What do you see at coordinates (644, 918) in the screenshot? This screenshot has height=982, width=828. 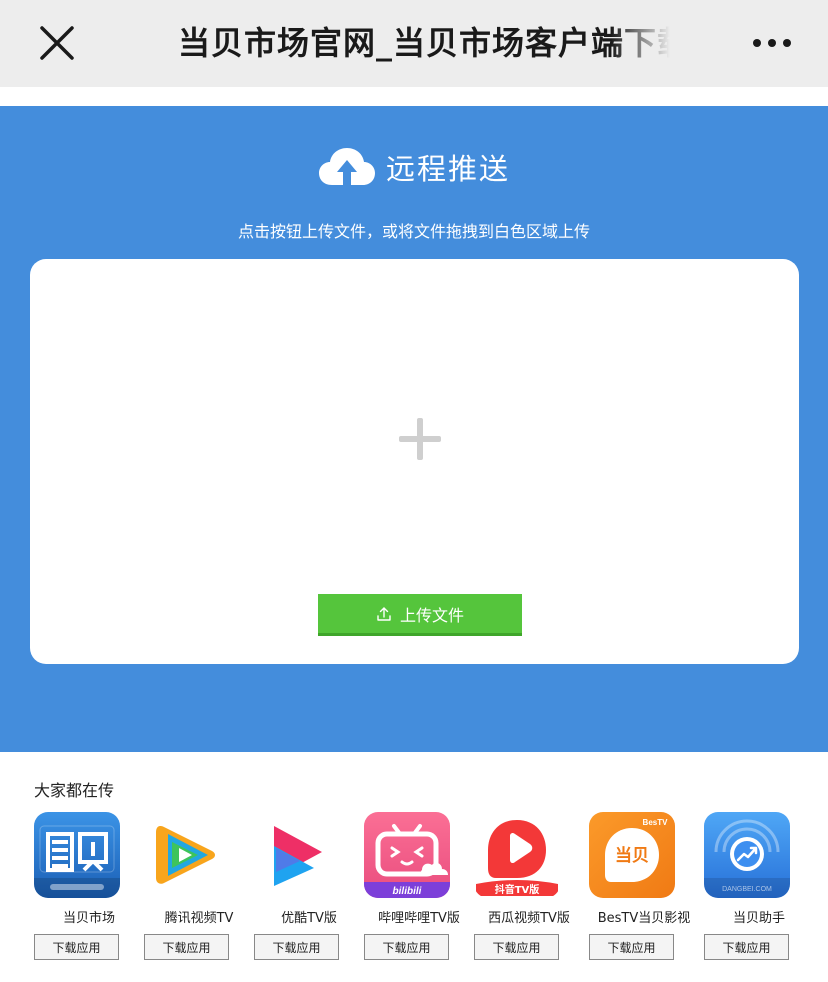 I see `app-name: BesTV当贝影视` at bounding box center [644, 918].